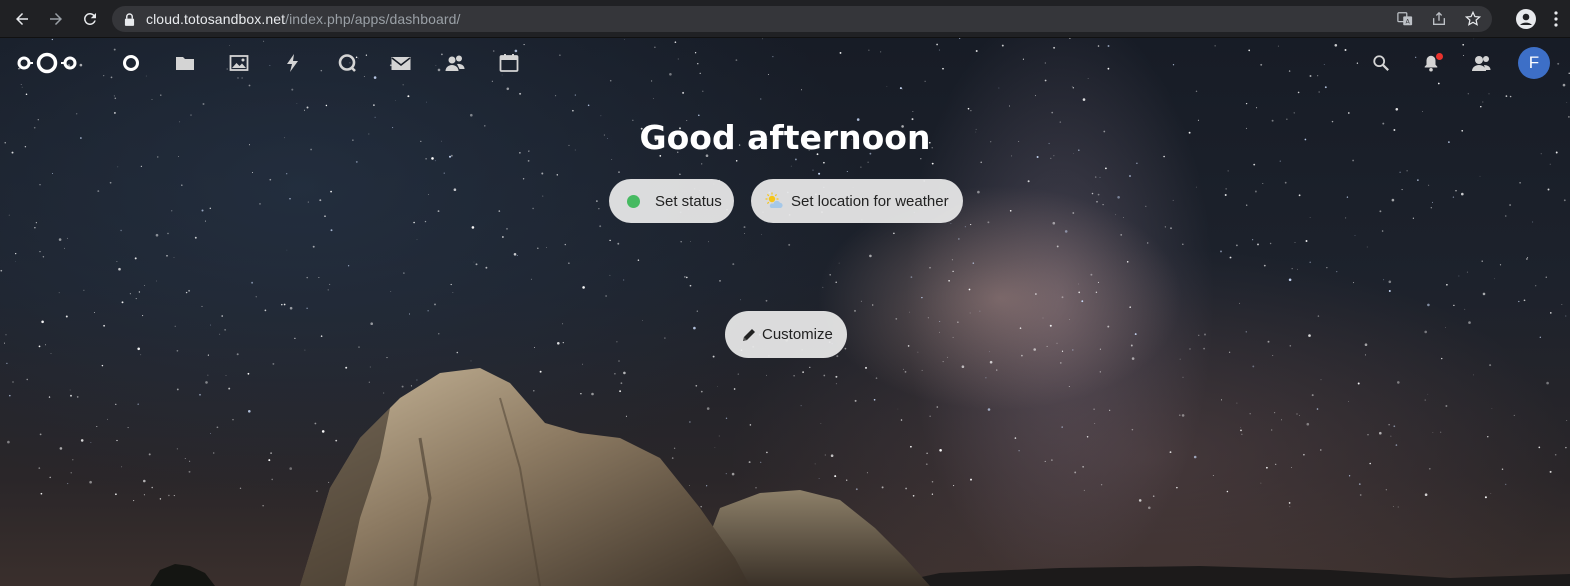  Describe the element at coordinates (90, 19) in the screenshot. I see `reload-icon` at that location.